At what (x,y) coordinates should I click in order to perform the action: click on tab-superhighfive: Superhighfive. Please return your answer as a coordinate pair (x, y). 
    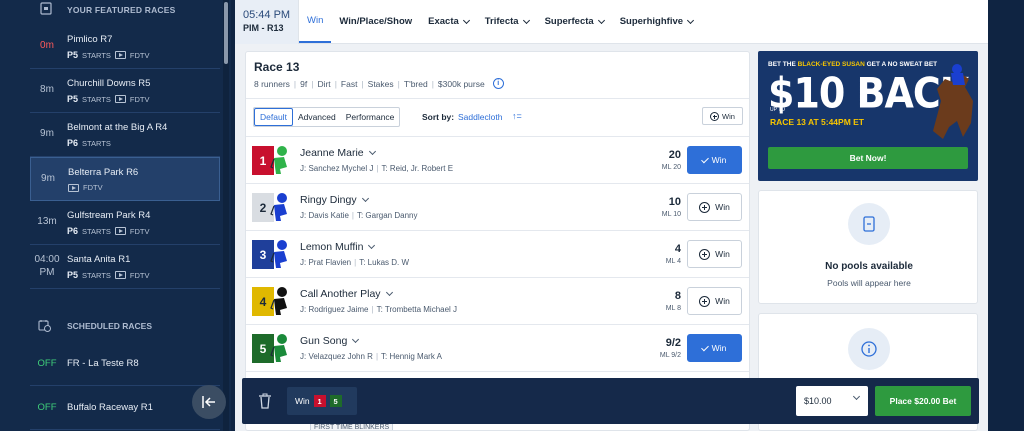
    Looking at the image, I should click on (656, 21).